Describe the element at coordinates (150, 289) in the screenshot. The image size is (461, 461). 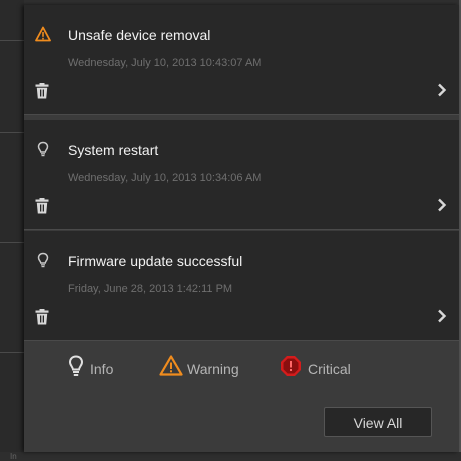
I see `notification-timestamp: Friday, June 28, 2013 1:42:11 PM` at that location.